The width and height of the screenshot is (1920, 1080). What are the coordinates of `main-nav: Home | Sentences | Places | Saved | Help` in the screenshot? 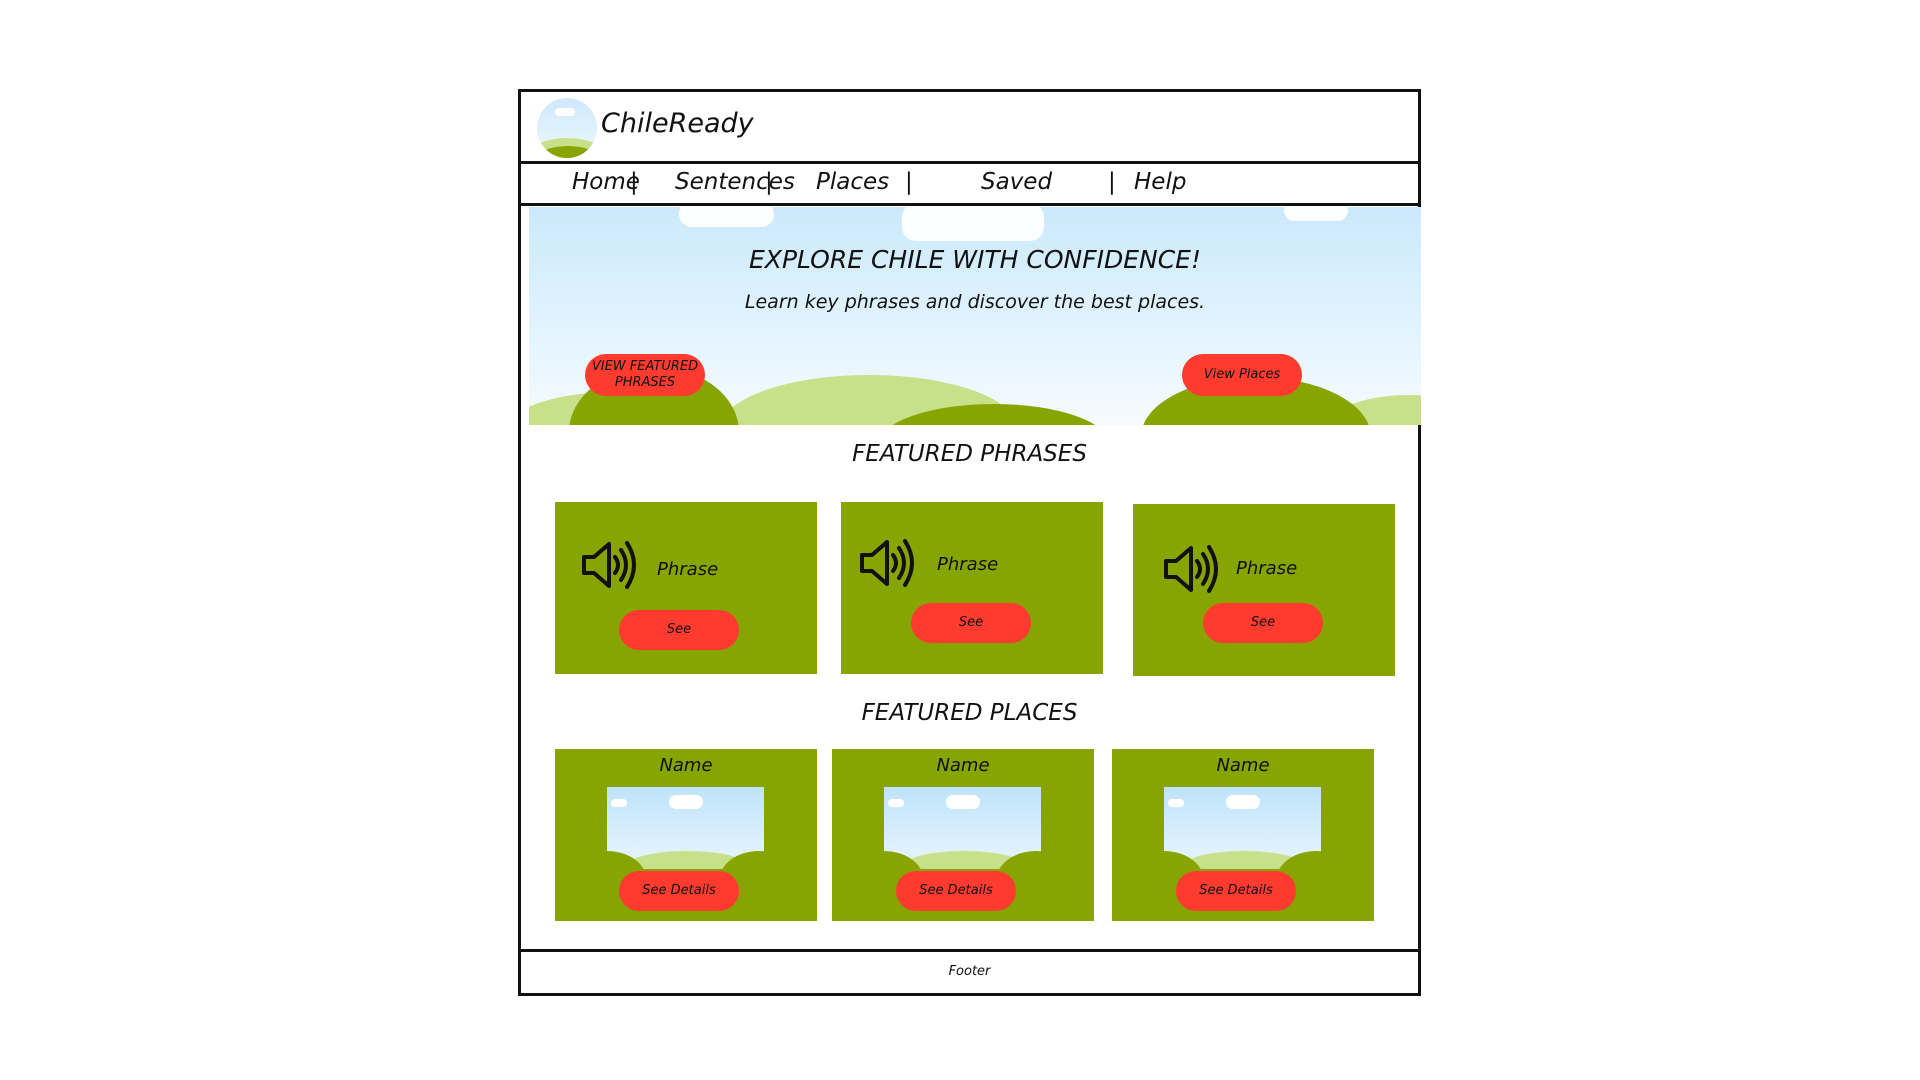 It's located at (969, 185).